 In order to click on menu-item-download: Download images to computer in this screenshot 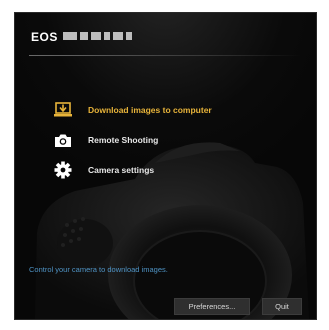, I will do `click(132, 110)`.